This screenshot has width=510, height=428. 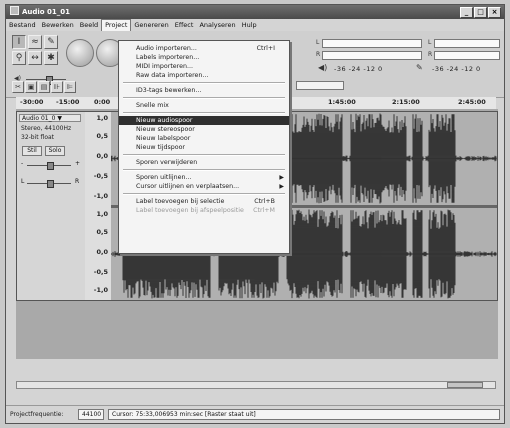 I want to click on menu-item-label: Nieuw tijdspoor, so click(x=161, y=147).